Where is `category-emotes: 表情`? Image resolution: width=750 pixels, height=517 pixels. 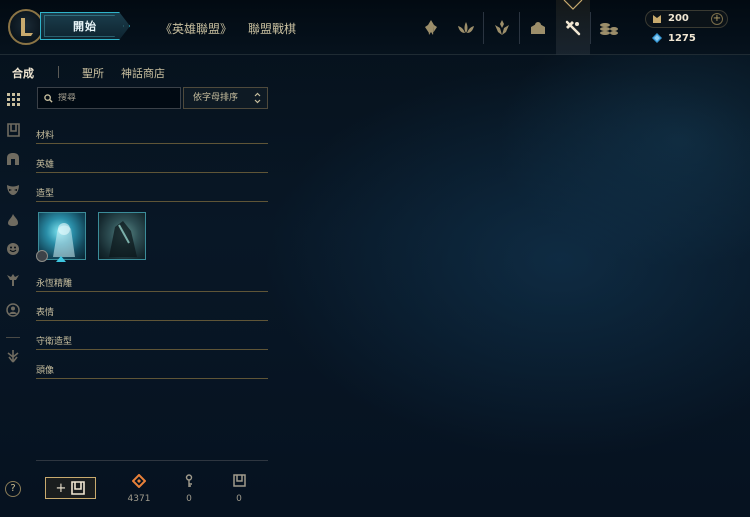 category-emotes: 表情 is located at coordinates (152, 312).